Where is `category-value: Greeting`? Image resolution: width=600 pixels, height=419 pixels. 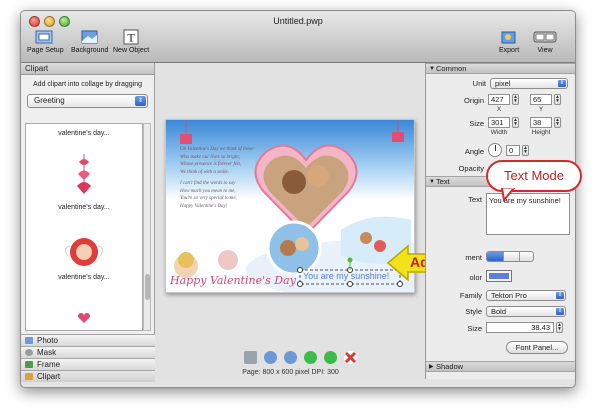 category-value: Greeting is located at coordinates (49, 100).